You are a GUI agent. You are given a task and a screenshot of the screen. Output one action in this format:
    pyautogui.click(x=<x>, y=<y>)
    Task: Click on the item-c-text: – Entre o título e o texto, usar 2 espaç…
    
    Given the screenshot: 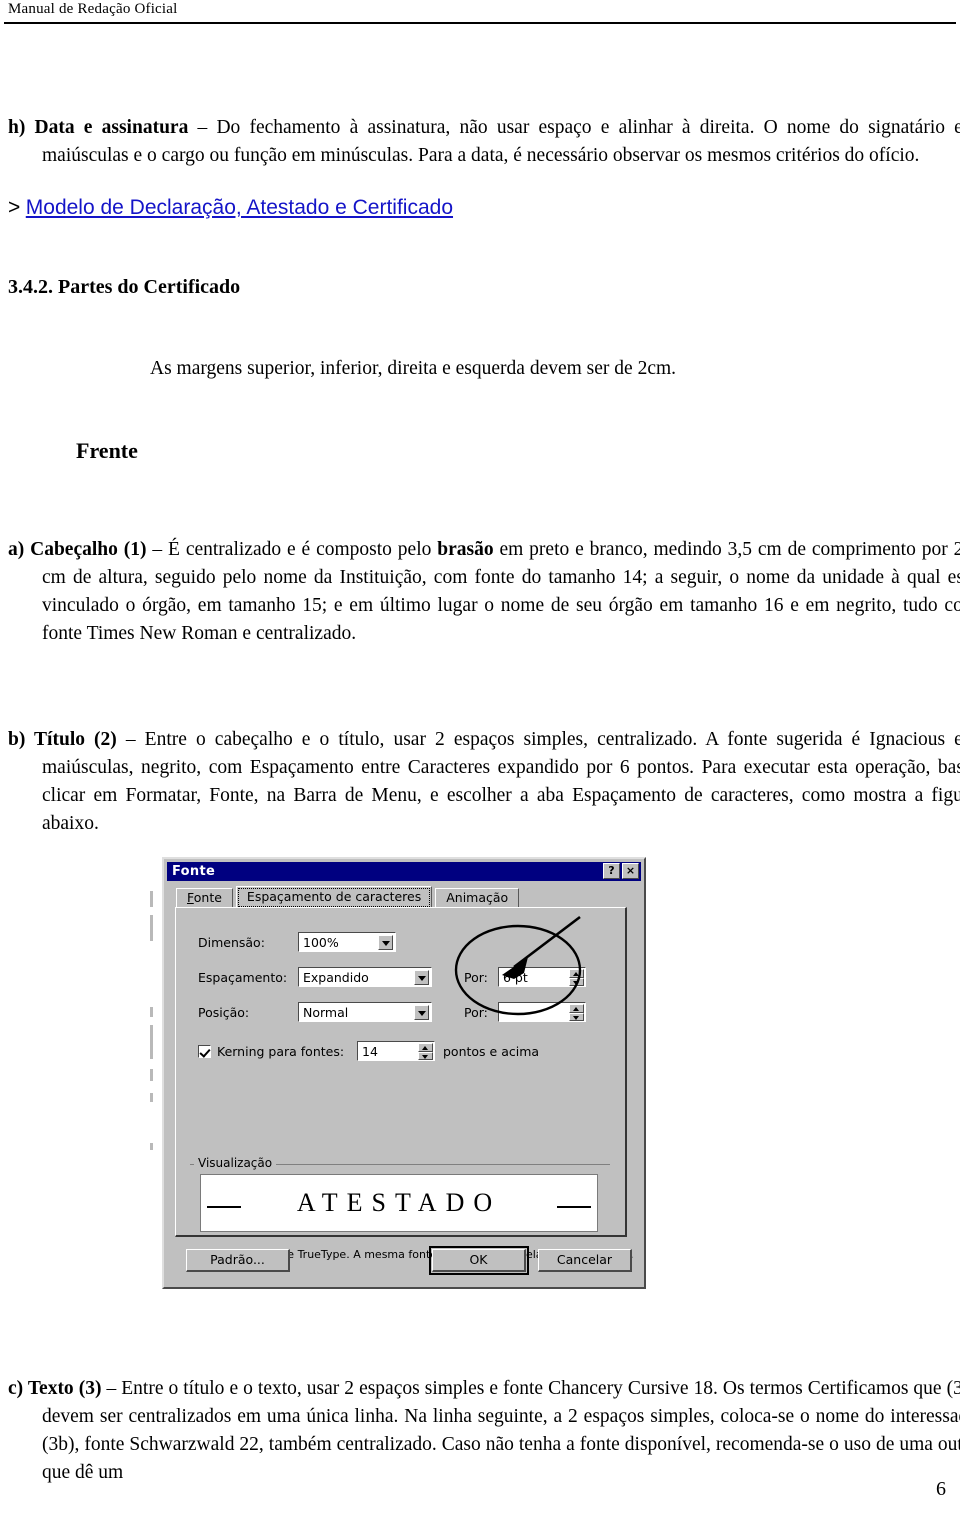 What is the action you would take?
    pyautogui.click(x=501, y=1430)
    